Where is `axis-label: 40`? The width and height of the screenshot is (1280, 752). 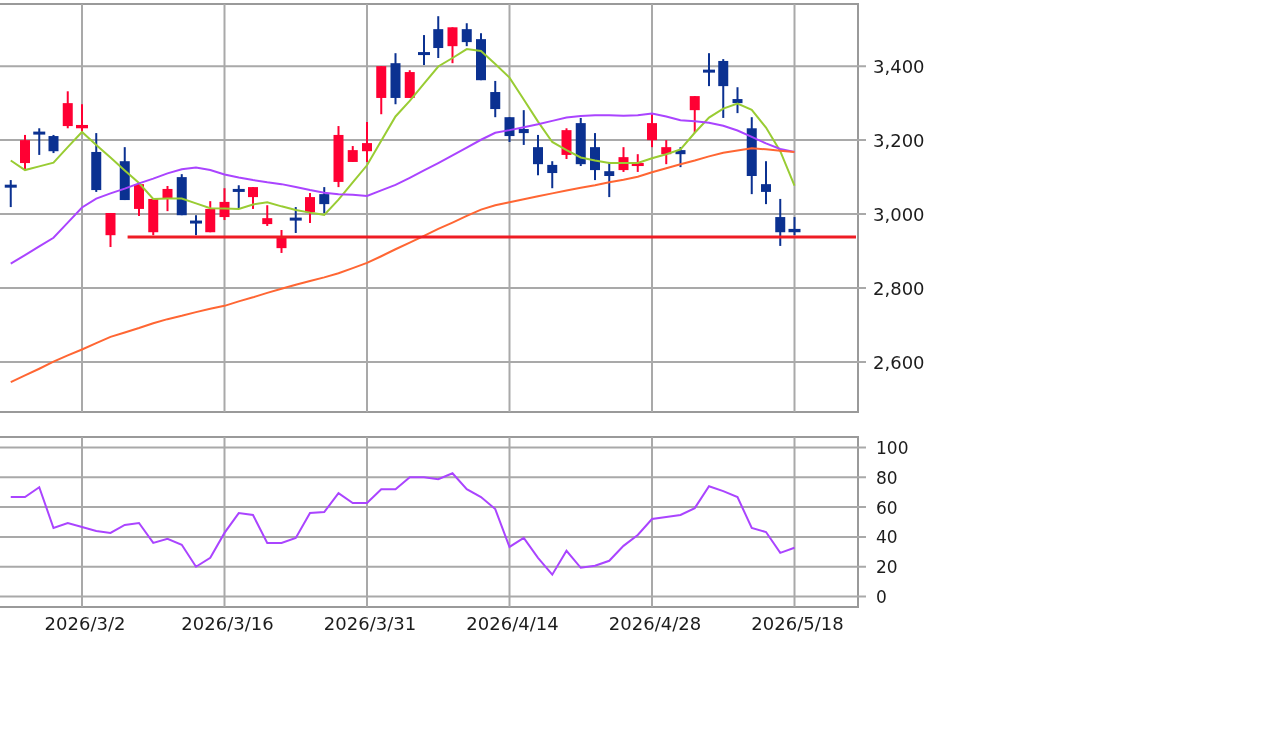
axis-label: 40 is located at coordinates (887, 537).